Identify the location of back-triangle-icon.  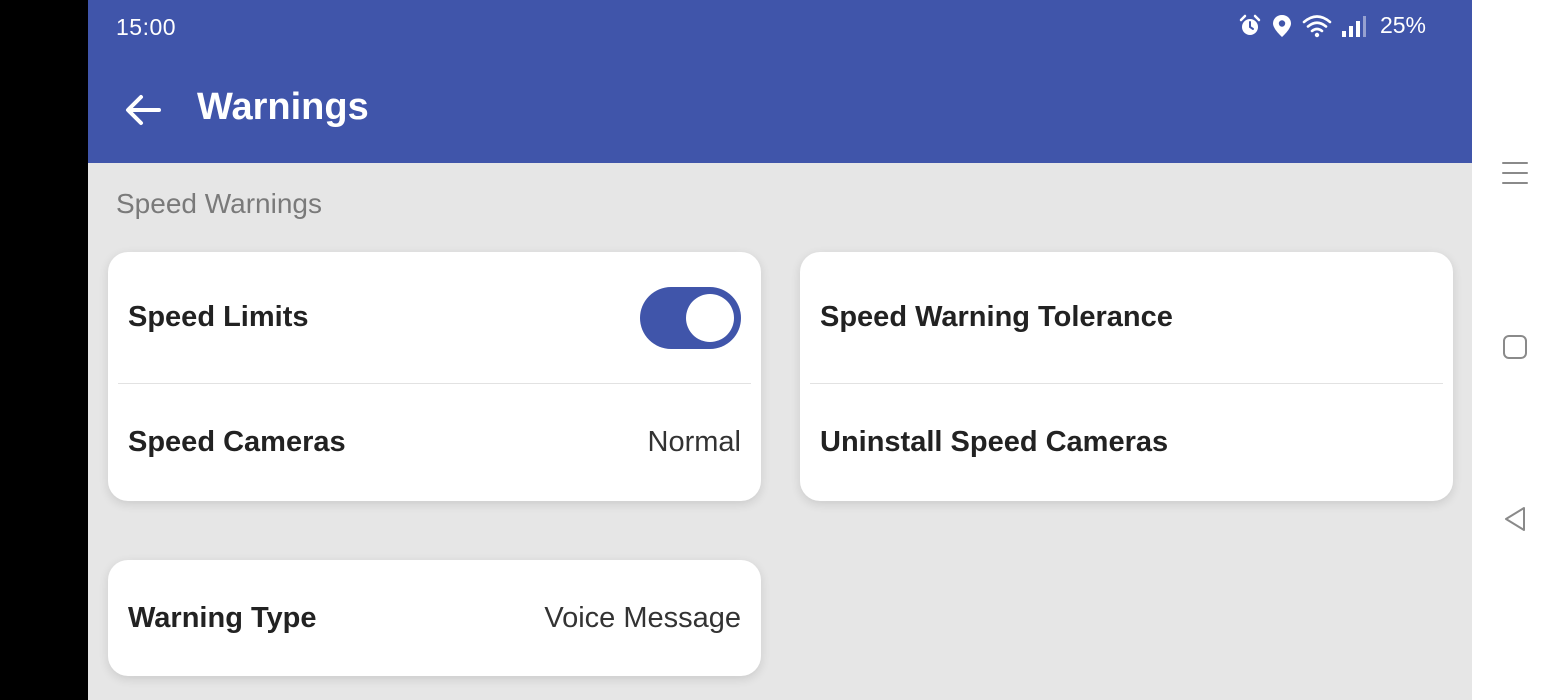
(1515, 519).